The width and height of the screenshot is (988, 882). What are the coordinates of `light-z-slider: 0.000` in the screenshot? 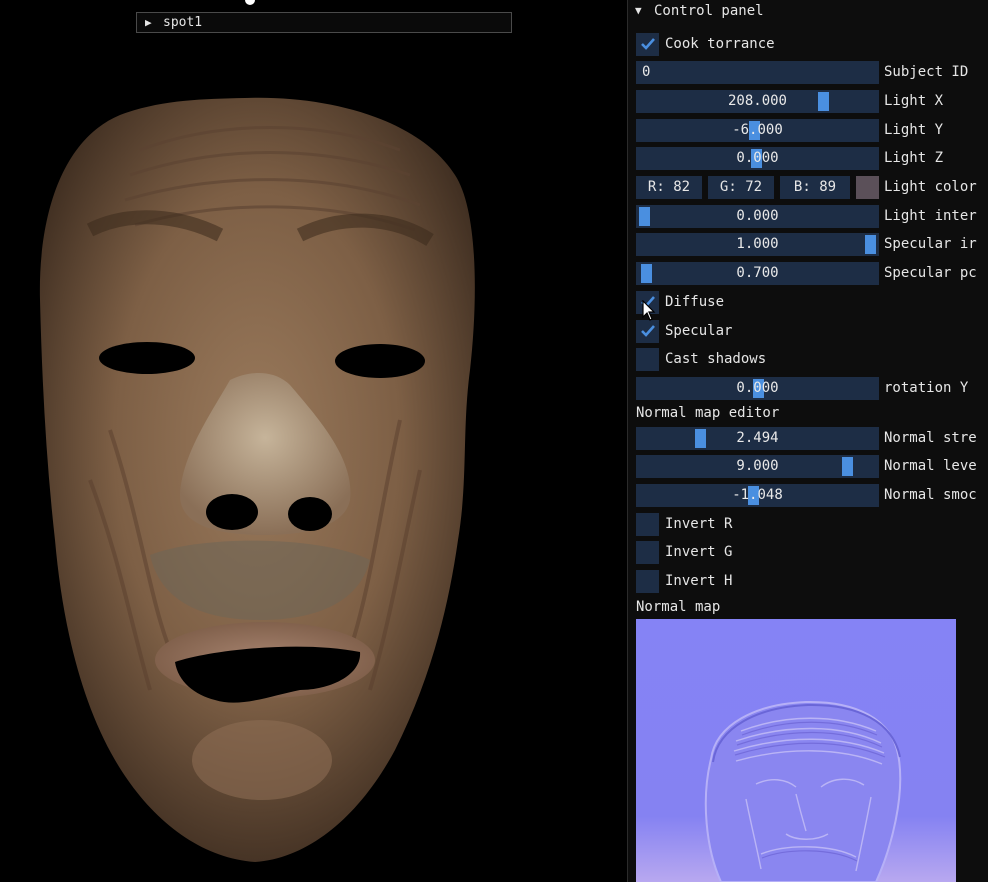 It's located at (757, 158).